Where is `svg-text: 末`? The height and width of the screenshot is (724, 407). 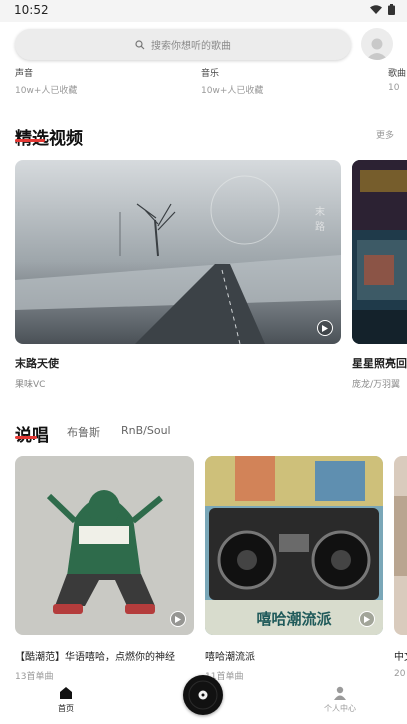 svg-text: 末 is located at coordinates (320, 211).